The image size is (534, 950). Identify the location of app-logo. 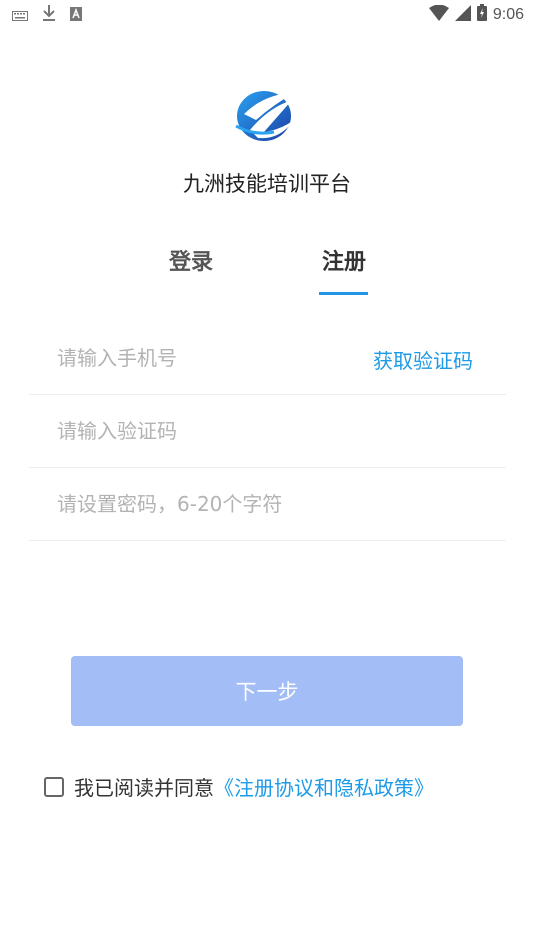
(267, 115).